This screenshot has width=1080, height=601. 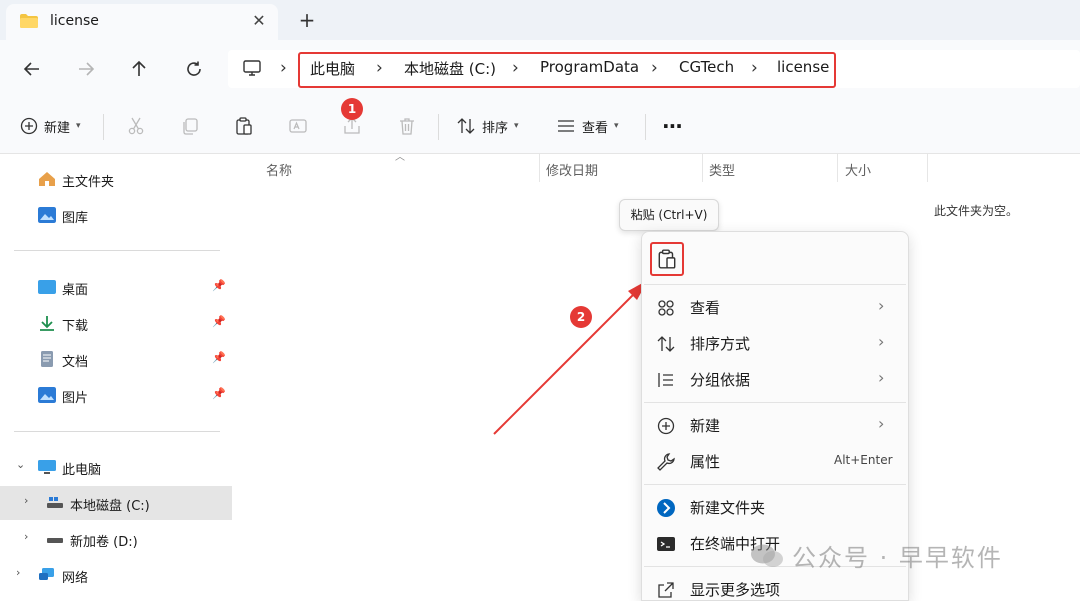 What do you see at coordinates (976, 211) in the screenshot?
I see `empty-folder-message: 此文件夹为空。` at bounding box center [976, 211].